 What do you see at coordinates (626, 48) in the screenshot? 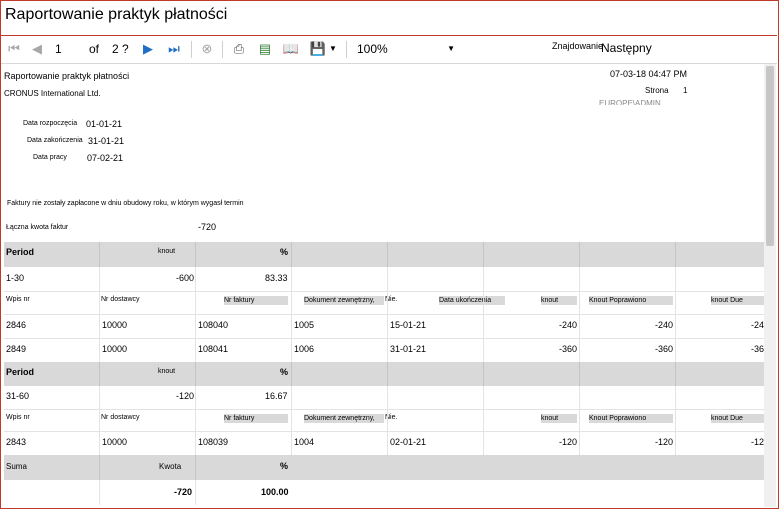
I see `find-next-button: Następny` at bounding box center [626, 48].